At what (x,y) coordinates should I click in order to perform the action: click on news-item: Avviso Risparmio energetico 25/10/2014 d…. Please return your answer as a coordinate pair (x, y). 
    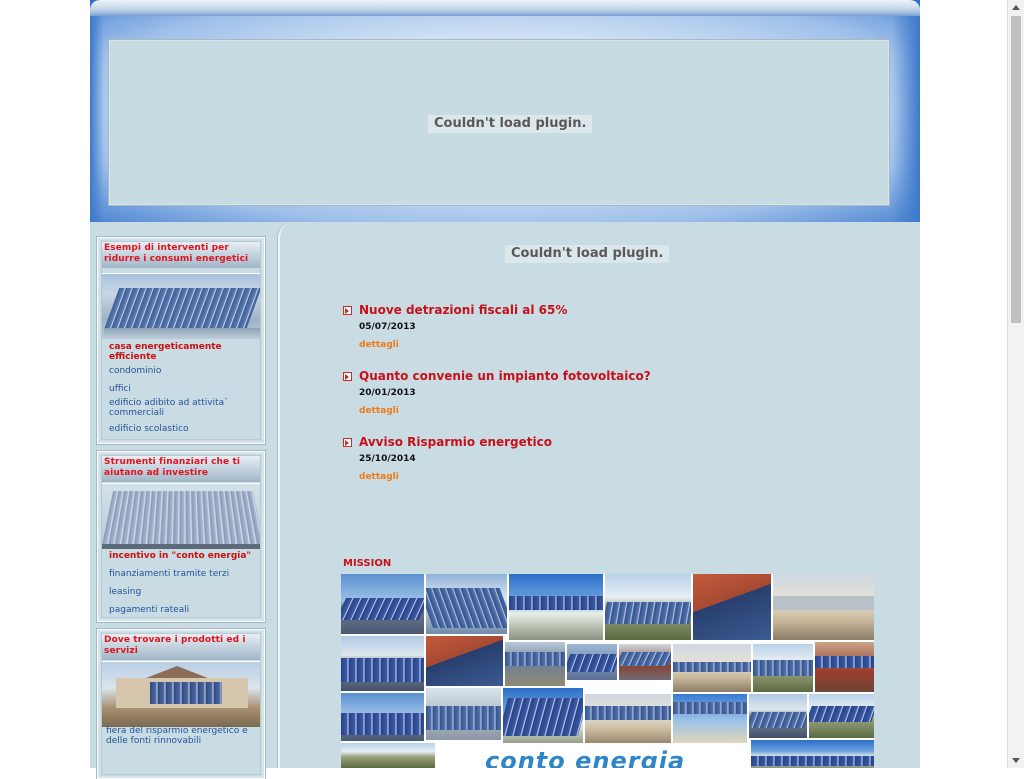
    Looking at the image, I should click on (543, 460).